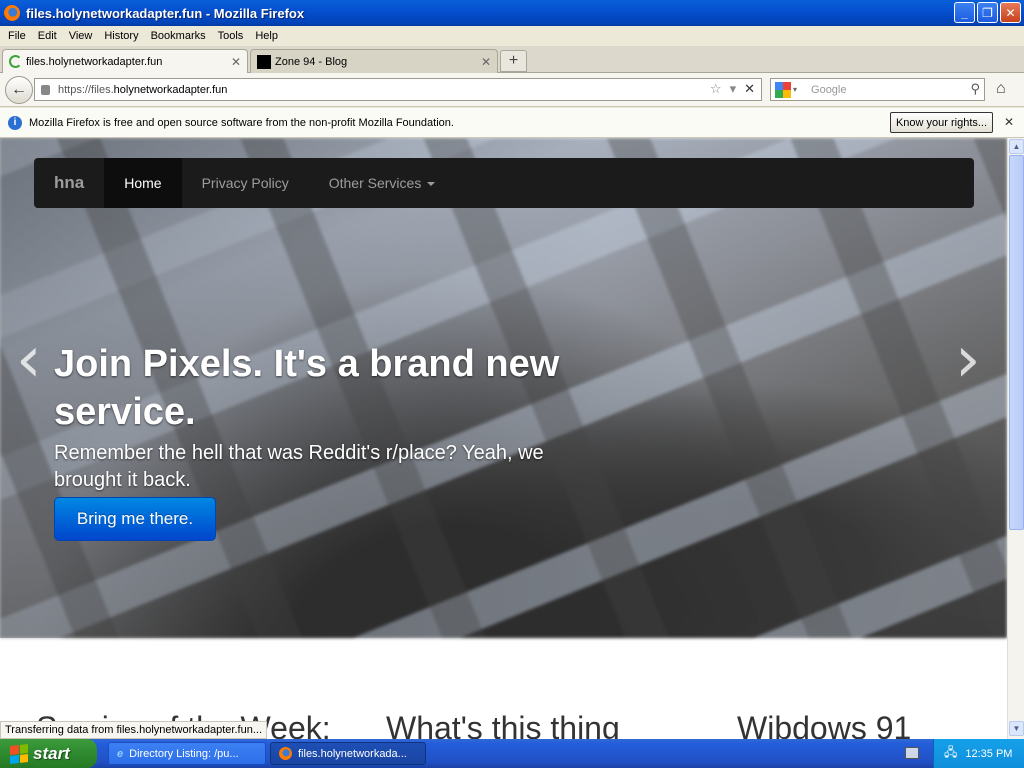 This screenshot has height=768, width=1024. Describe the element at coordinates (824, 724) in the screenshot. I see `wibdows-91-heading: Wibdows 91` at that location.